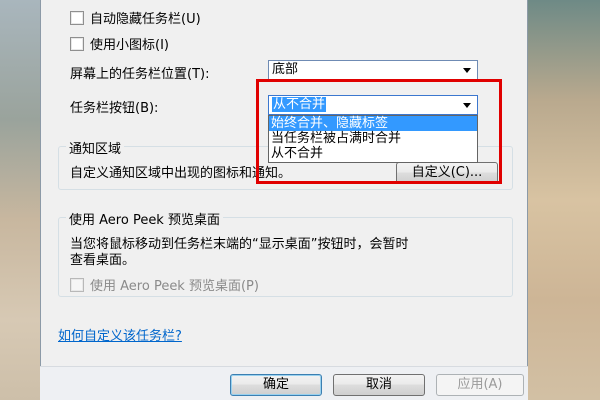  What do you see at coordinates (373, 70) in the screenshot?
I see `taskbar-location-select: 底部` at bounding box center [373, 70].